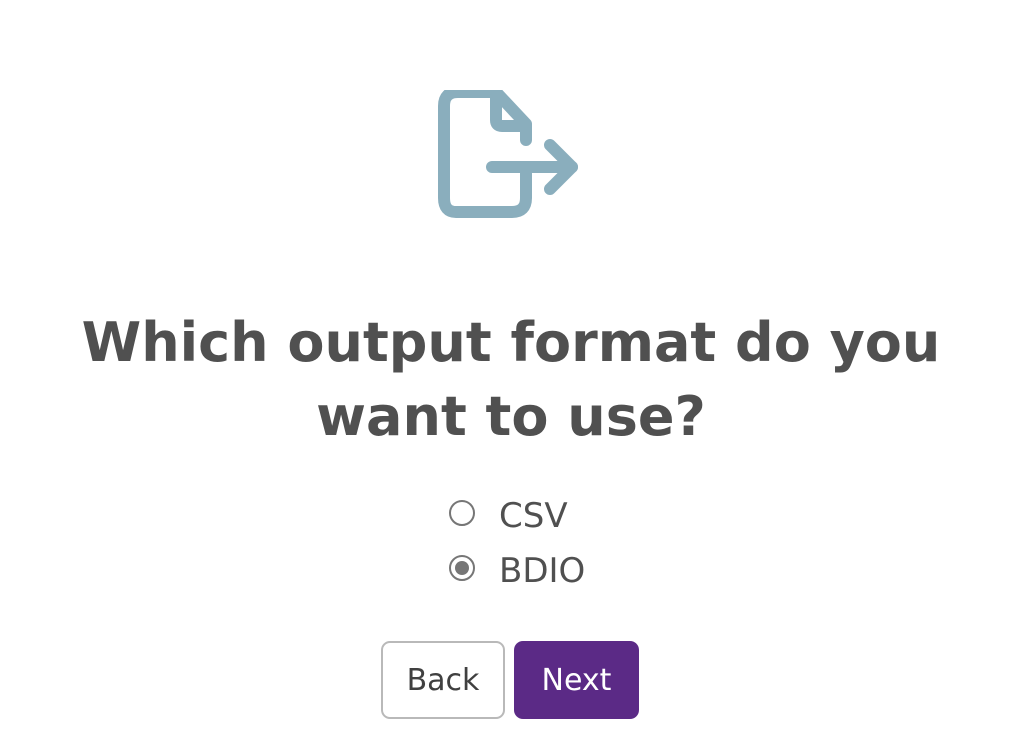 This screenshot has height=752, width=1022. I want to click on question-line-2: want to use?, so click(511, 416).